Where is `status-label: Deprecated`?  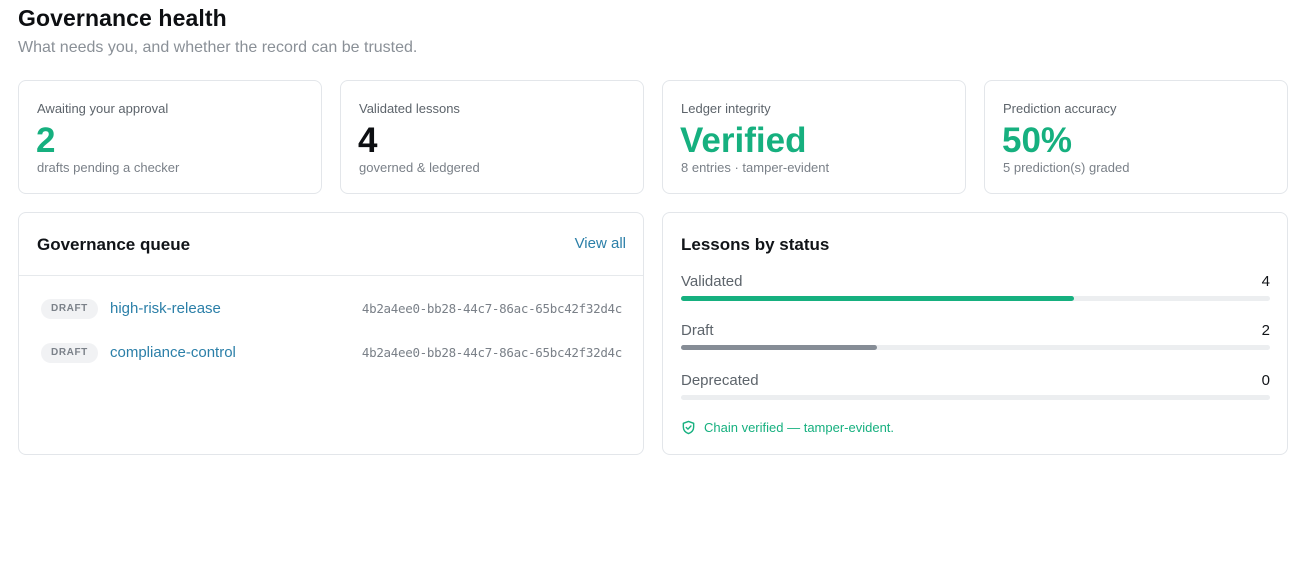
status-label: Deprecated is located at coordinates (720, 380).